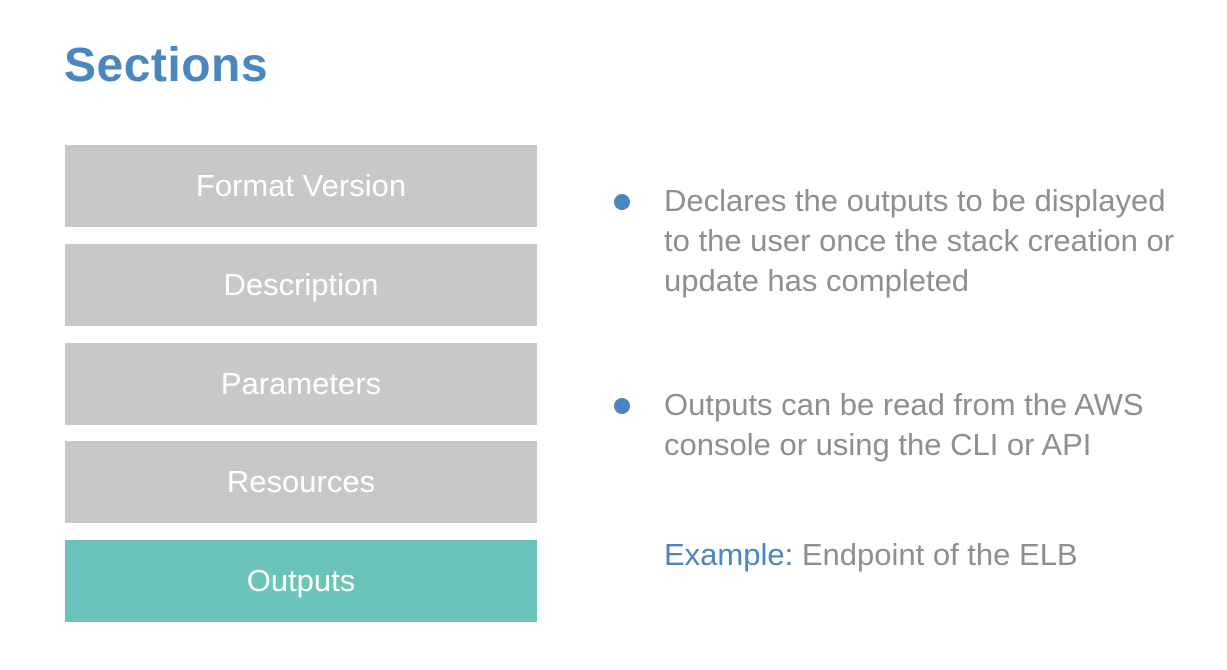 The width and height of the screenshot is (1227, 670). I want to click on section-resources: Resources, so click(301, 482).